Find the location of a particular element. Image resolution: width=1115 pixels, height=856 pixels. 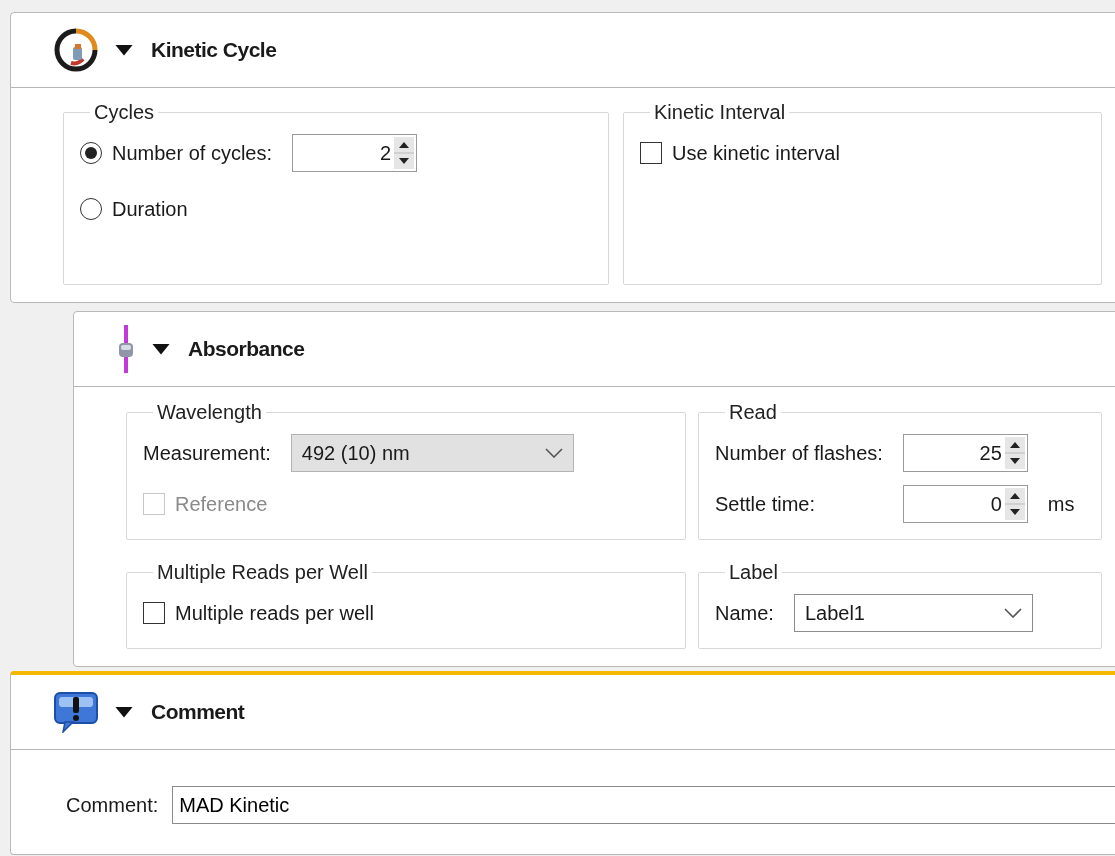

radio-button: Duration is located at coordinates (259, 209).